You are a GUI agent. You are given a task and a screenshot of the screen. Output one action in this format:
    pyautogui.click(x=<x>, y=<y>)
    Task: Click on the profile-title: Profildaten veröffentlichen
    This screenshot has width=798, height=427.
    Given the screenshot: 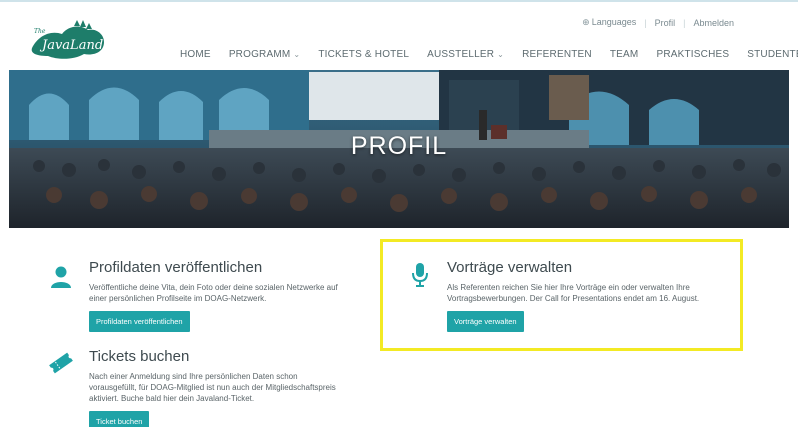 What is the action you would take?
    pyautogui.click(x=176, y=267)
    